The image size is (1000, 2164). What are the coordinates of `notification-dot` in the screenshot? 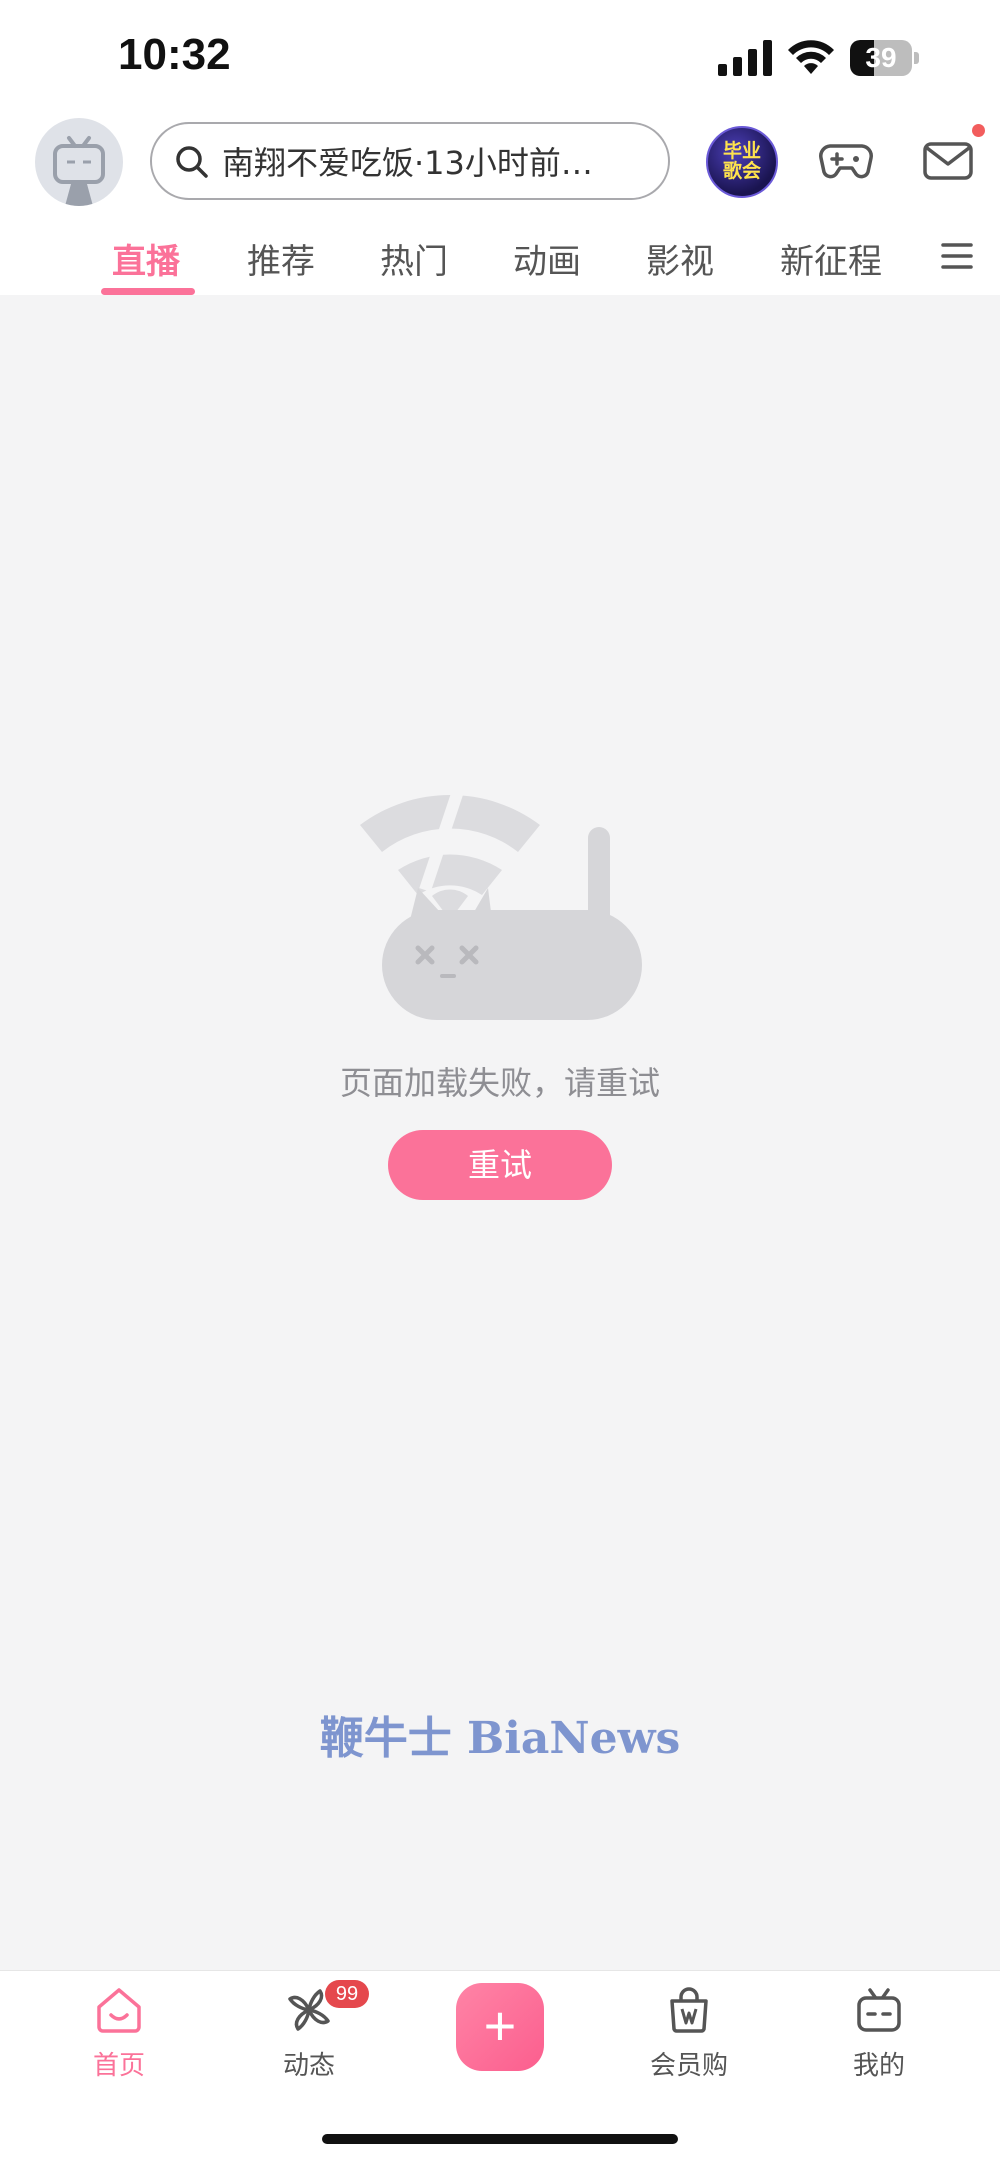 It's located at (978, 130).